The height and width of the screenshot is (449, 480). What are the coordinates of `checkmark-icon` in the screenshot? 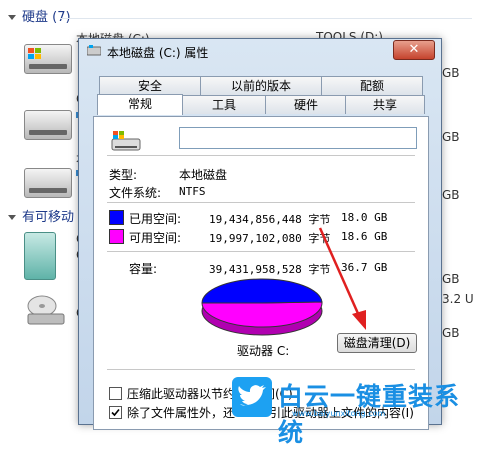 It's located at (115, 412).